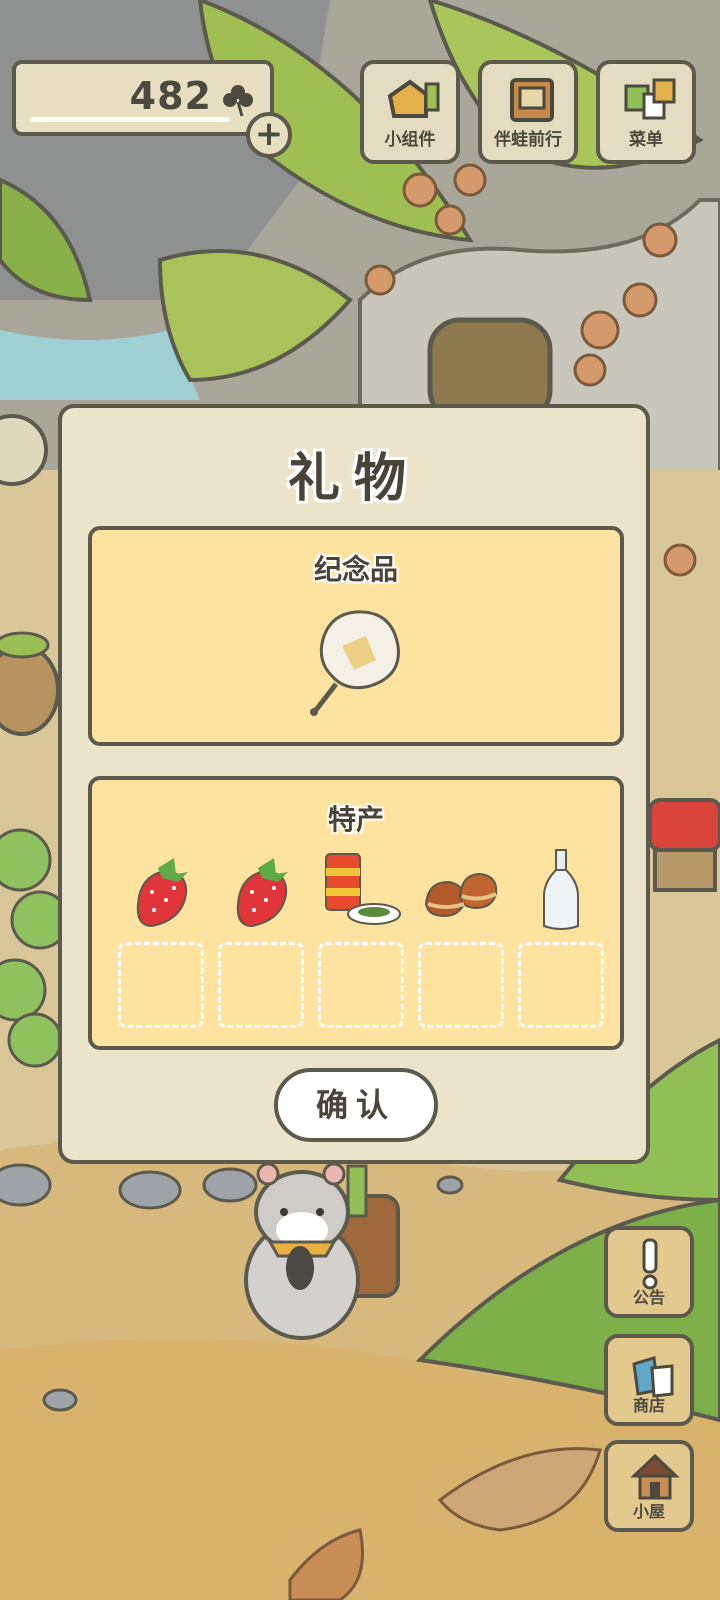 This screenshot has height=1600, width=720. I want to click on add-clover-button: +, so click(269, 135).